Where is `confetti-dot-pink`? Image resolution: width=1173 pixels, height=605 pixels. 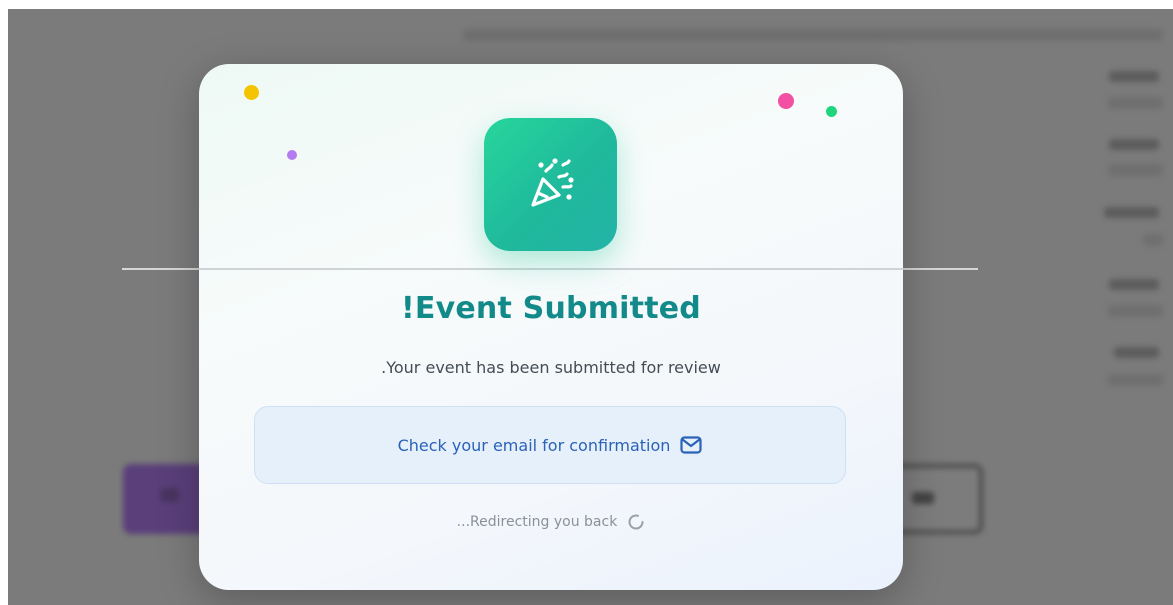 confetti-dot-pink is located at coordinates (786, 101).